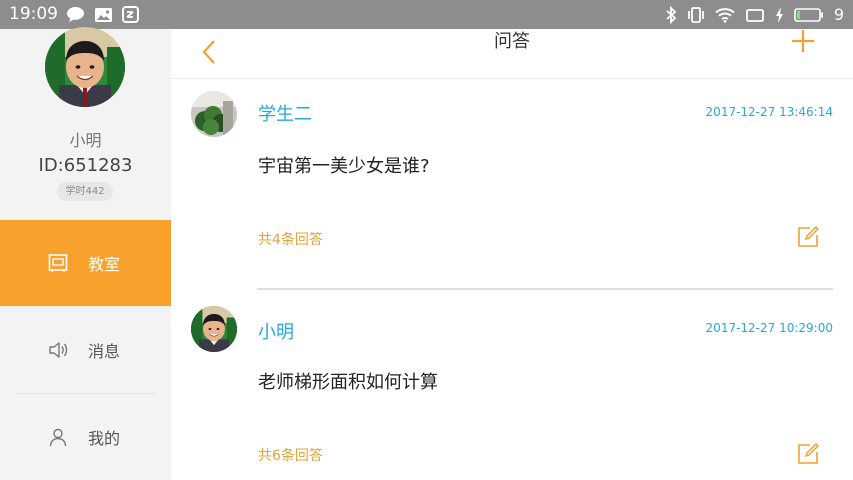  I want to click on screen-icon, so click(754, 15).